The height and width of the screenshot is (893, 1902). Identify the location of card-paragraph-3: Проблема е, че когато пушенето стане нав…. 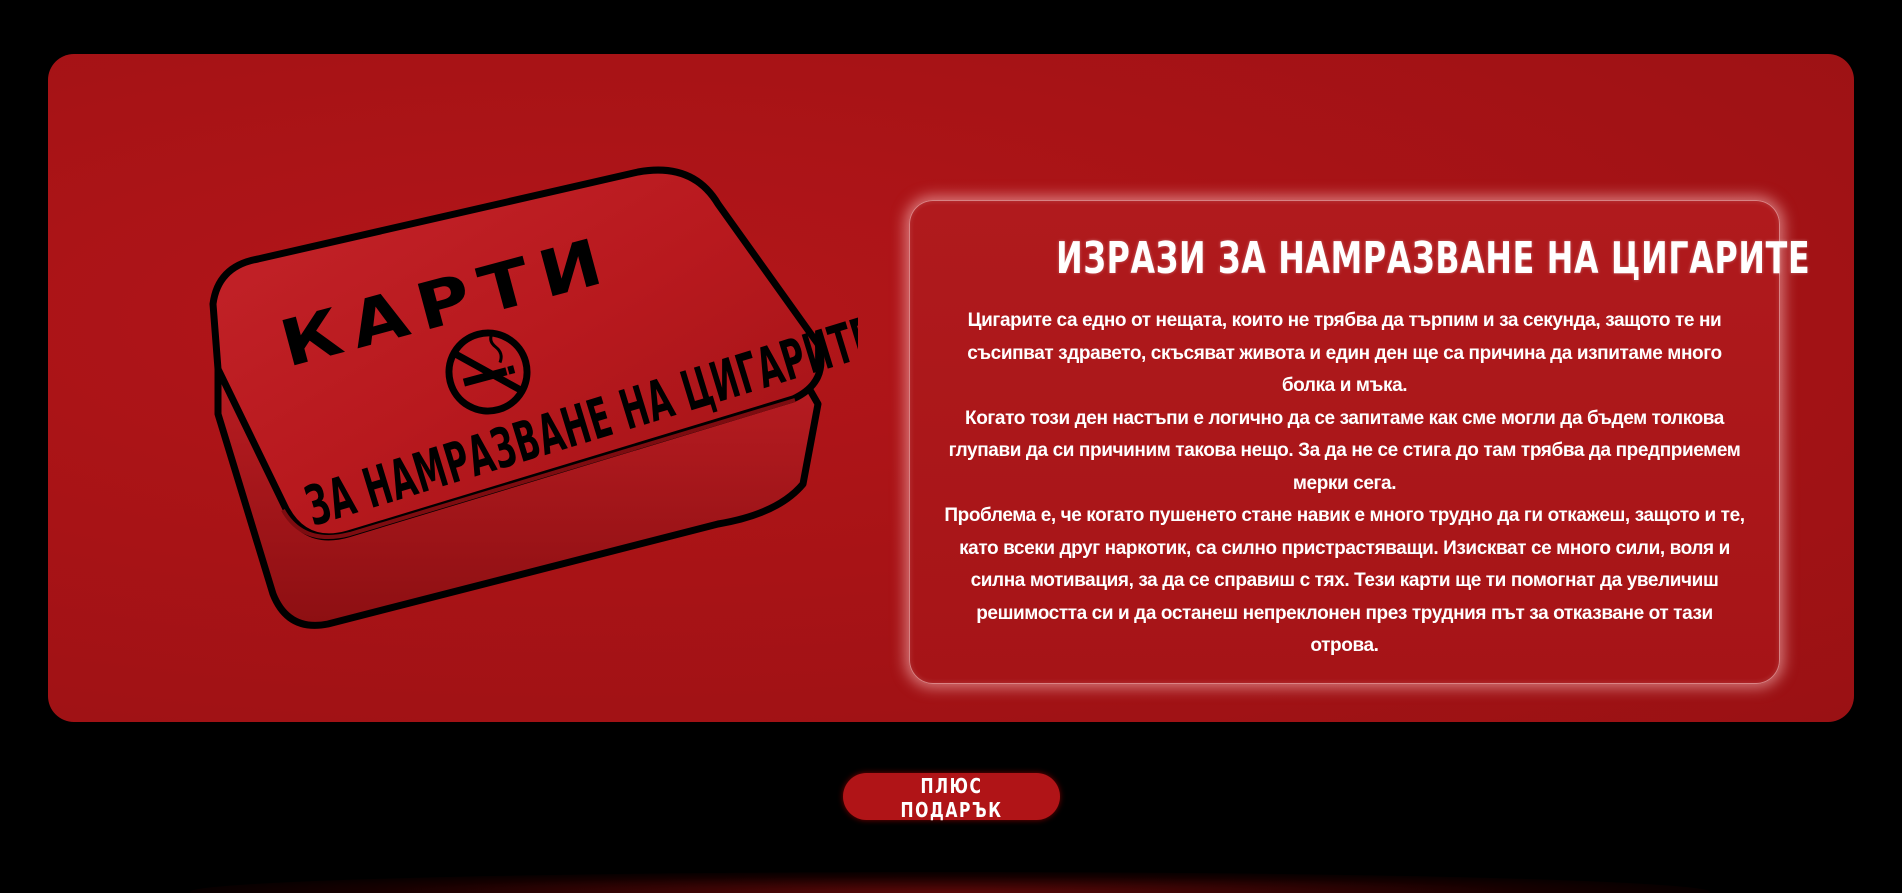
(1344, 580).